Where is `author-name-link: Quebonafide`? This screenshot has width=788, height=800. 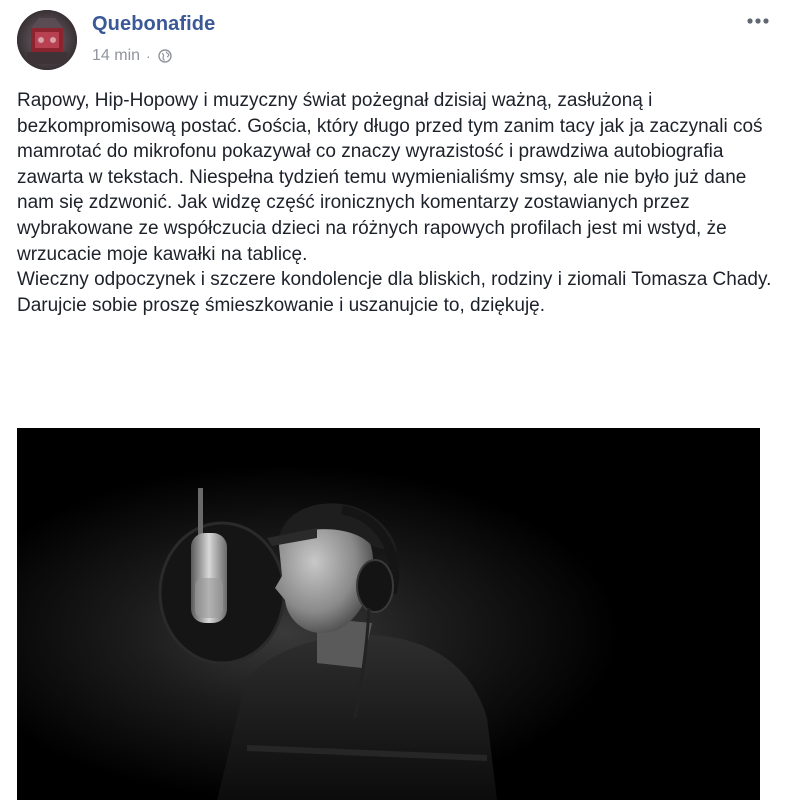
author-name-link: Quebonafide is located at coordinates (153, 24).